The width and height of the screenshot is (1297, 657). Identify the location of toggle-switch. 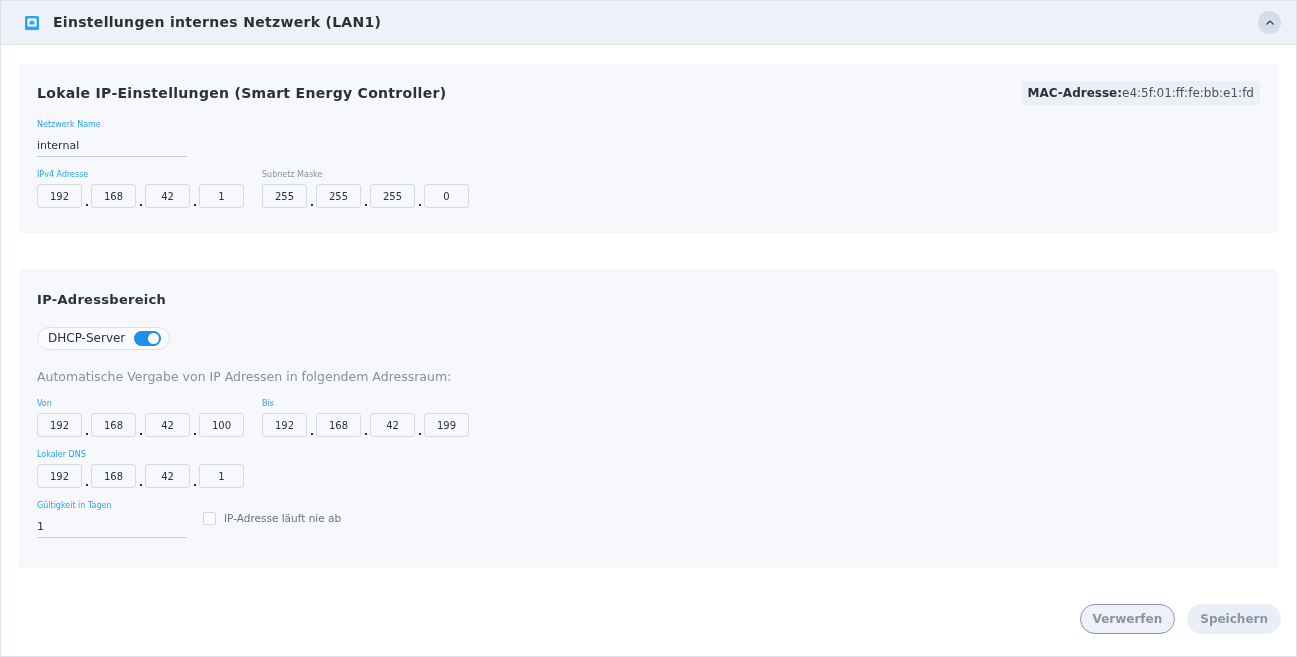
(148, 338).